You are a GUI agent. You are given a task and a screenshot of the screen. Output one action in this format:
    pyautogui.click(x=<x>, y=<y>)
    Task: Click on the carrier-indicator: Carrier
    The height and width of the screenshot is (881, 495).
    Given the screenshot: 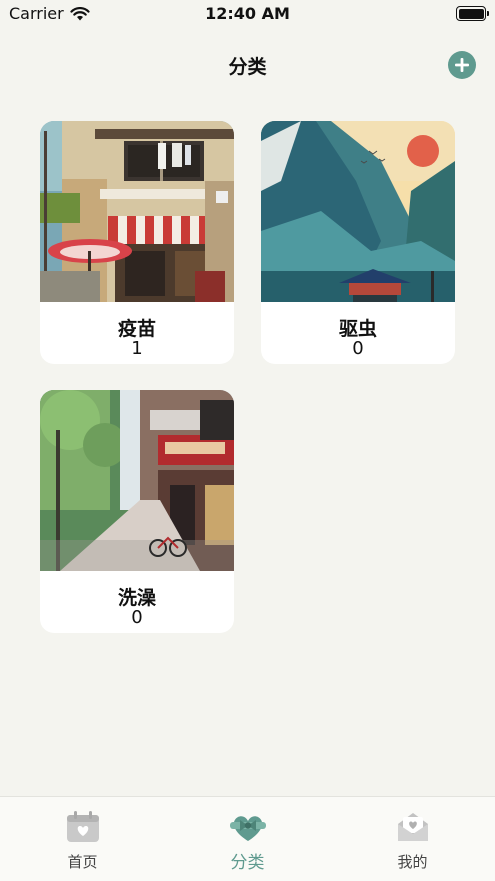 What is the action you would take?
    pyautogui.click(x=49, y=13)
    